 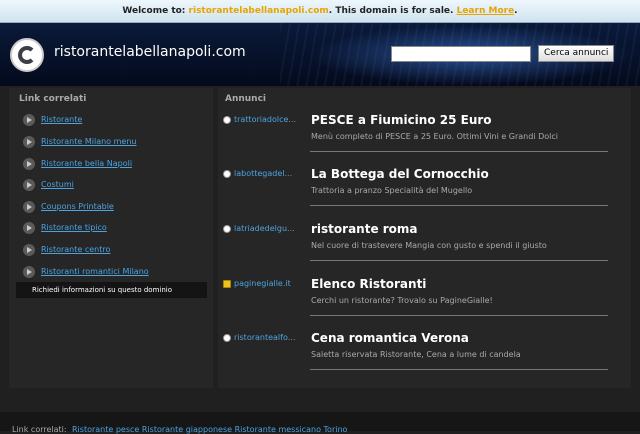 I want to click on related-link-item: Ristoranti romantici Milano, so click(x=112, y=273).